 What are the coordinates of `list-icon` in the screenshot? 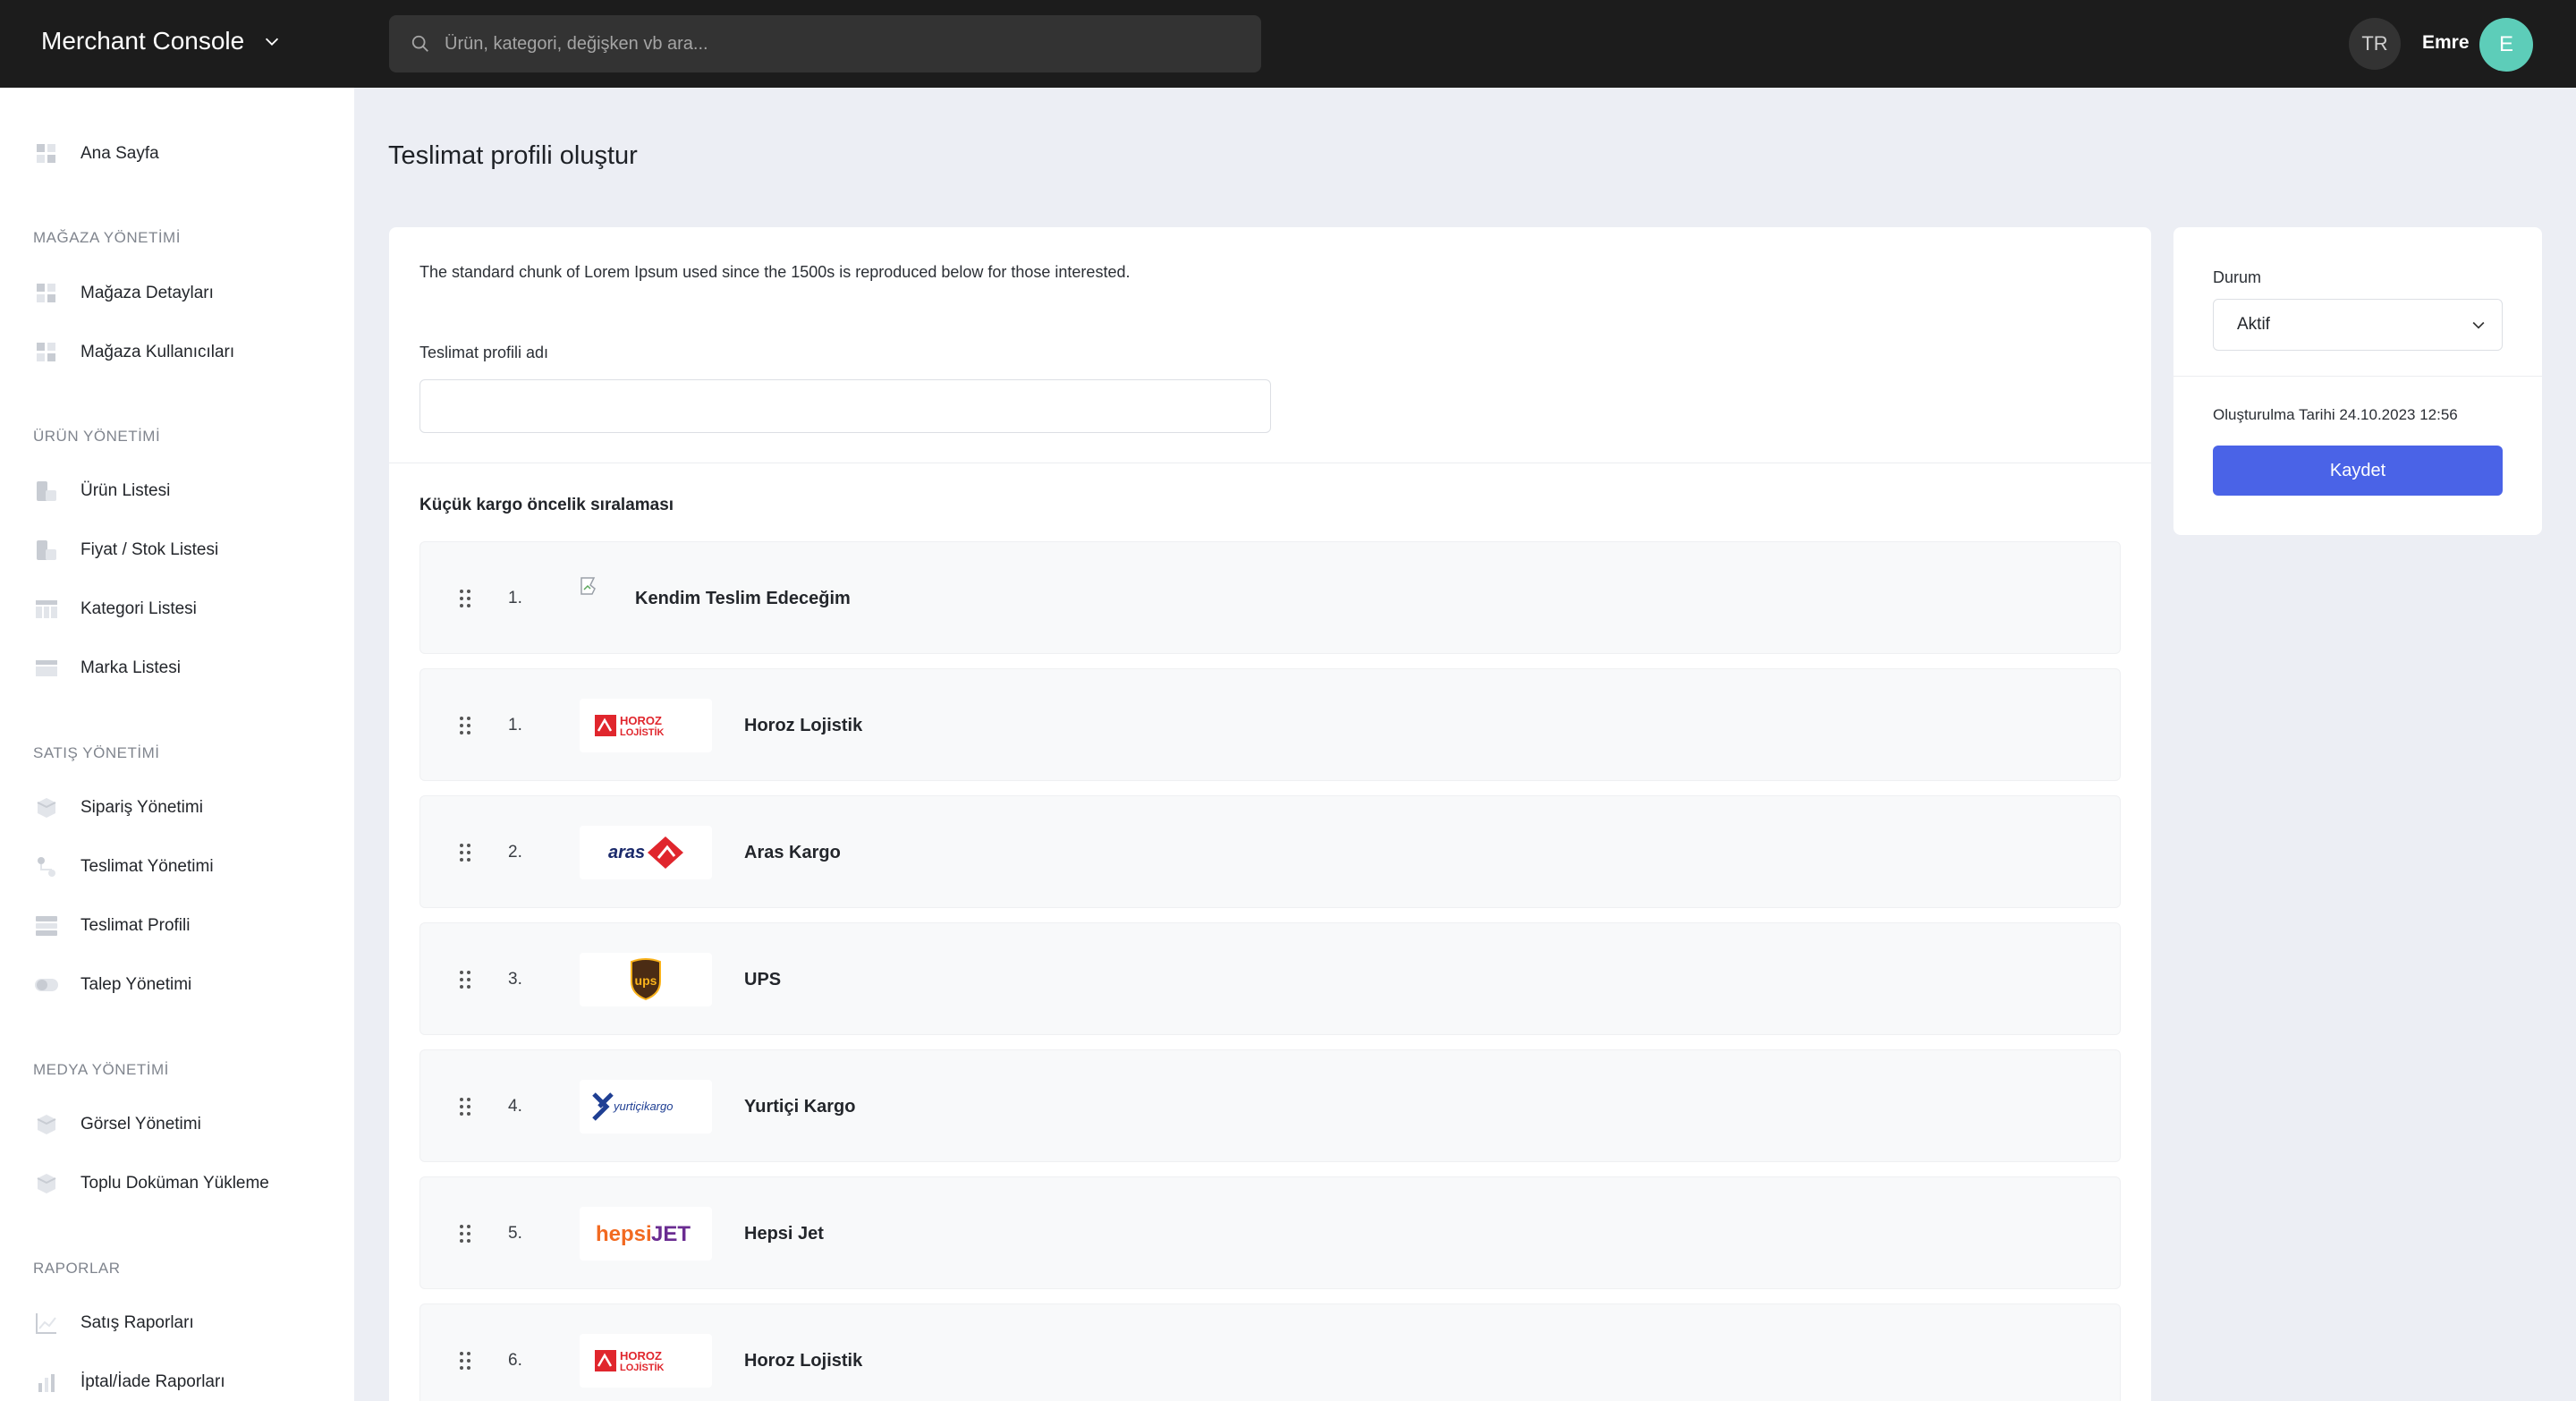 It's located at (46, 668).